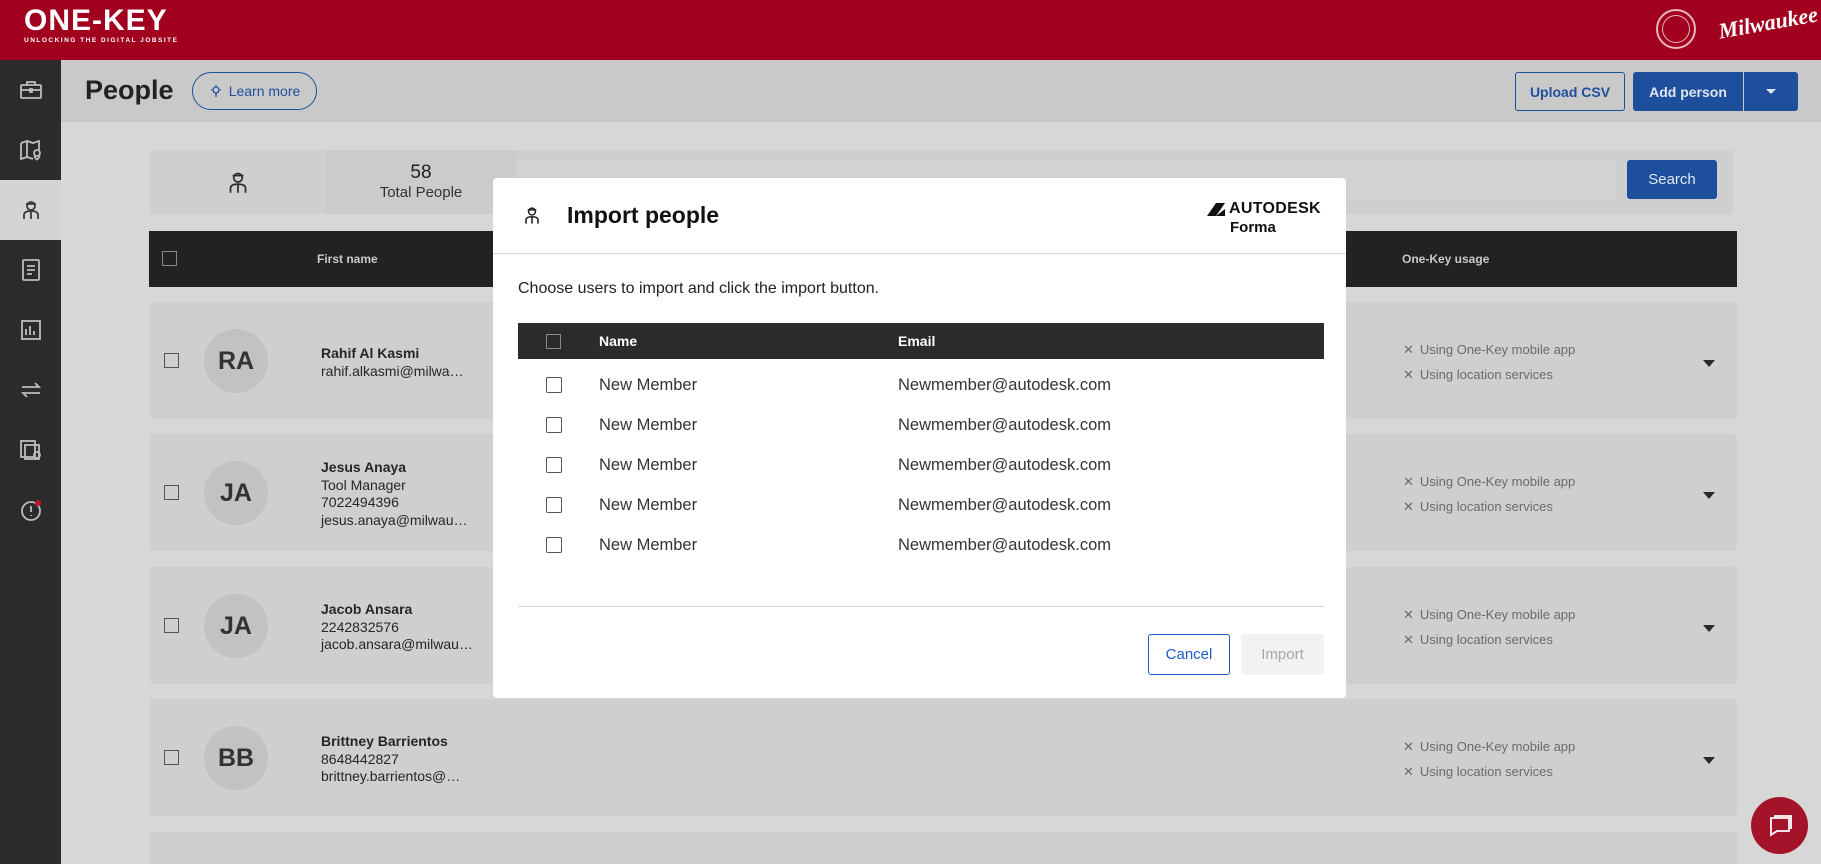 This screenshot has height=864, width=1821. Describe the element at coordinates (30, 210) in the screenshot. I see `people-icon` at that location.